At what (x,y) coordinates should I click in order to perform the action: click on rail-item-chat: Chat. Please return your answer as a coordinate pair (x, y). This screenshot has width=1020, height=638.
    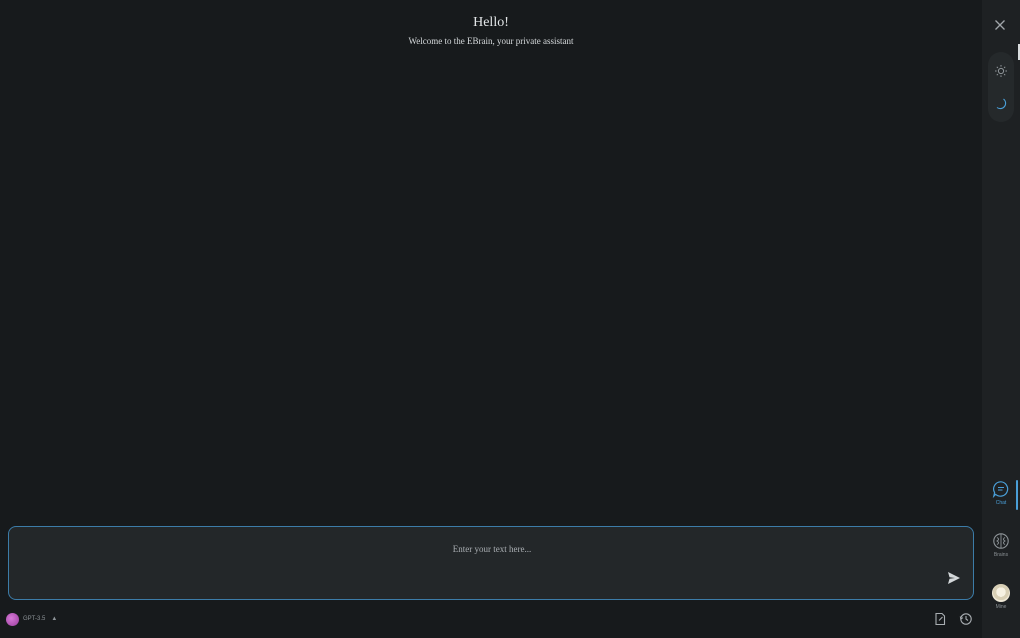
    Looking at the image, I should click on (1001, 493).